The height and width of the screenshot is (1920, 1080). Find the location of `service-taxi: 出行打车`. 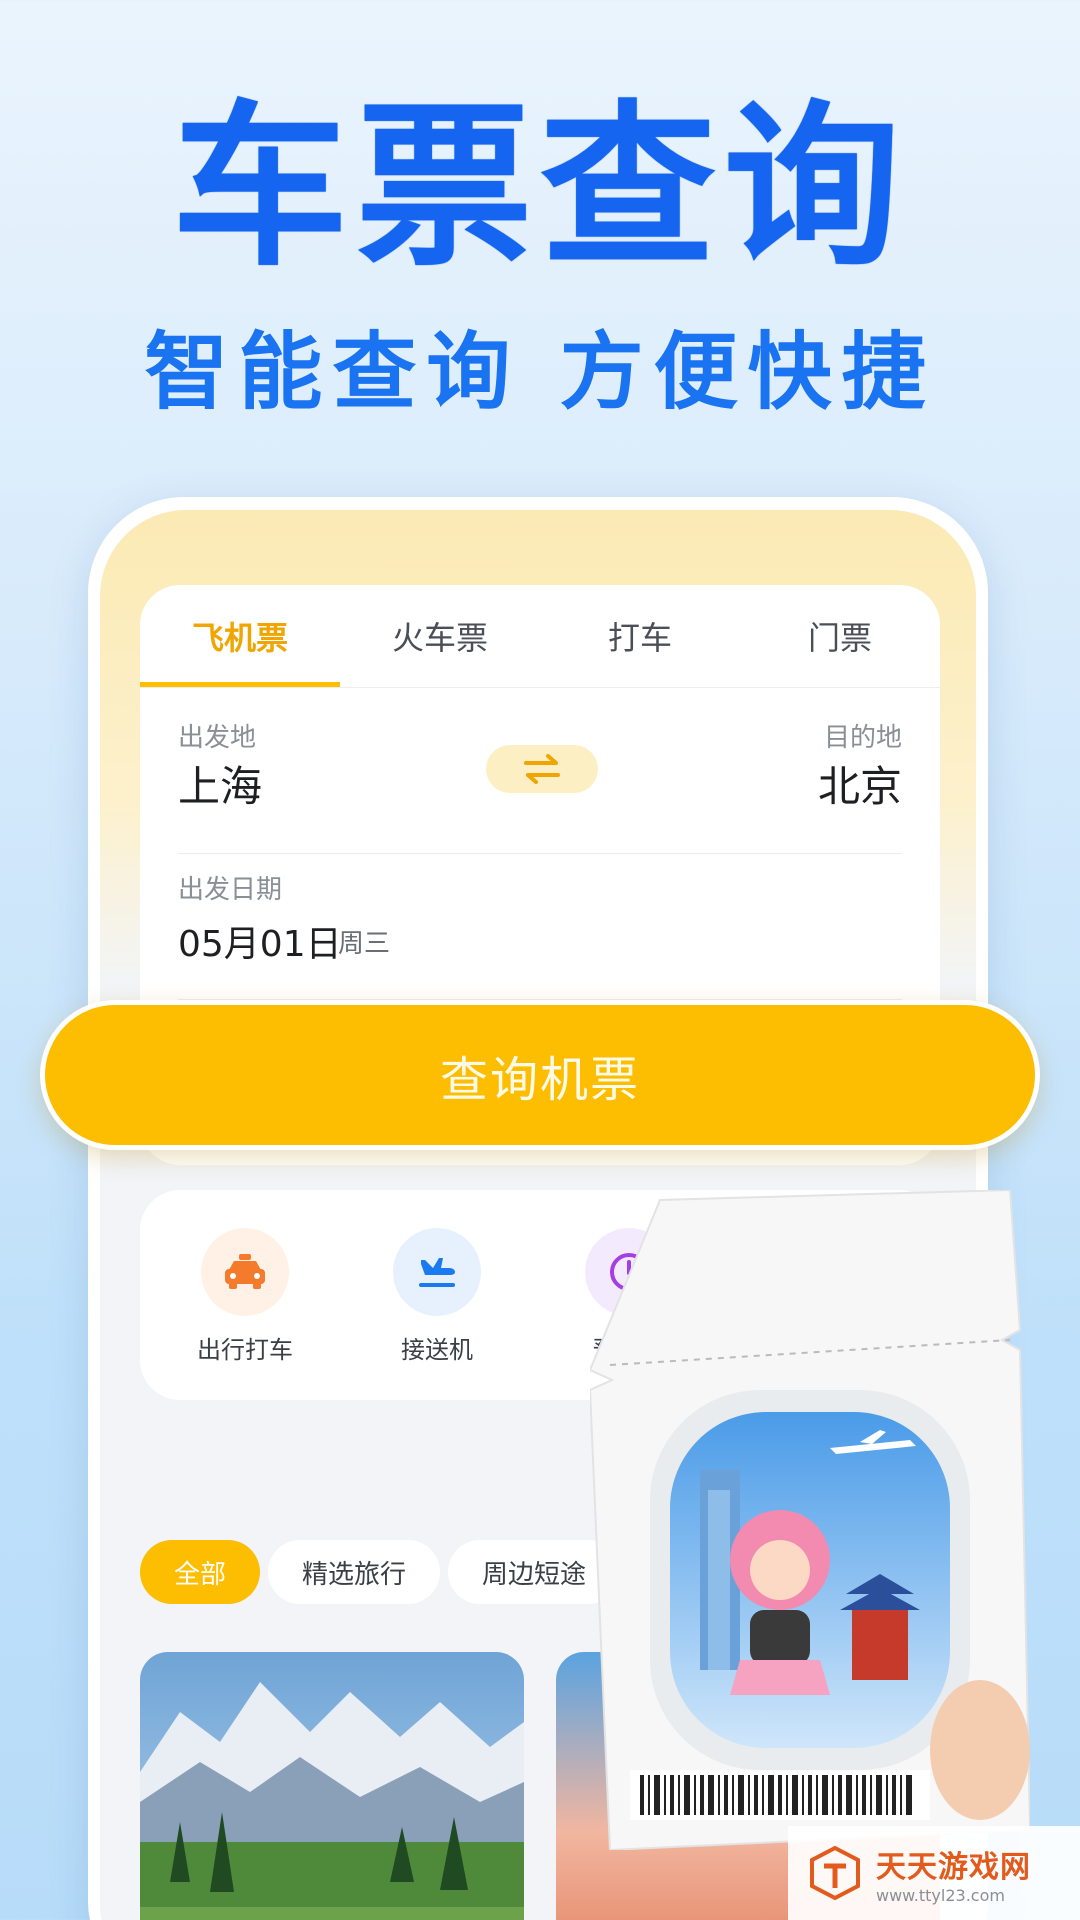

service-taxi: 出行打车 is located at coordinates (245, 1296).